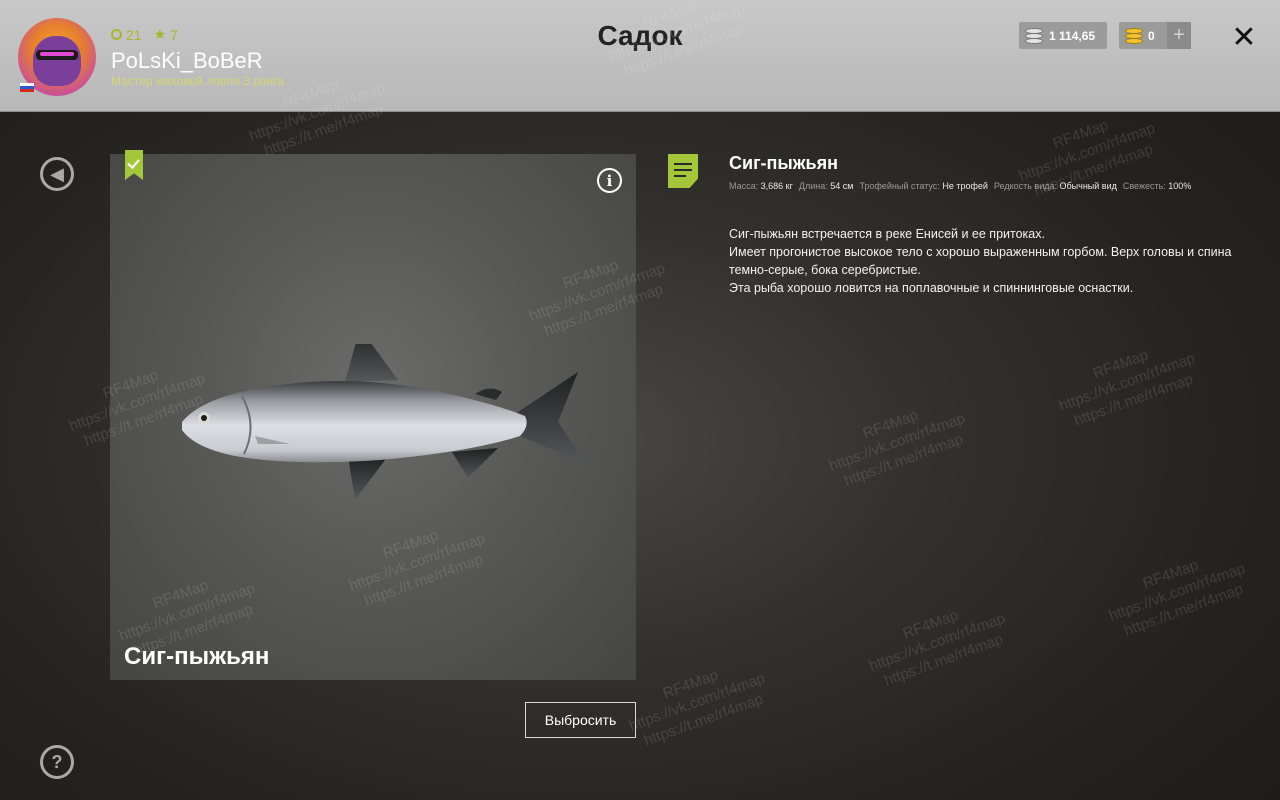  What do you see at coordinates (826, 186) in the screenshot?
I see `prop-length: Длина: 54 см` at bounding box center [826, 186].